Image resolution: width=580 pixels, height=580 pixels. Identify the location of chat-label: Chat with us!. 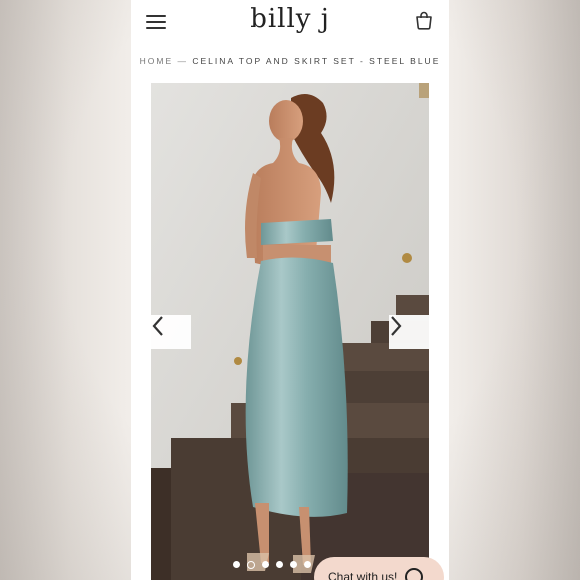
(363, 575).